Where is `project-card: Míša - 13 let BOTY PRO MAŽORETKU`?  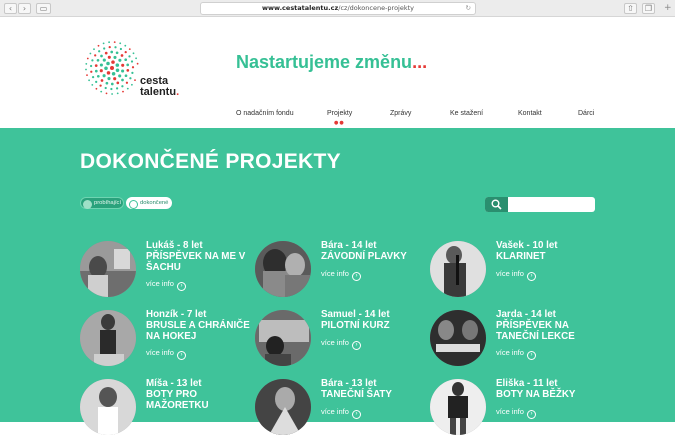 project-card: Míša - 13 let BOTY PRO MAŽORETKU is located at coordinates (165, 409).